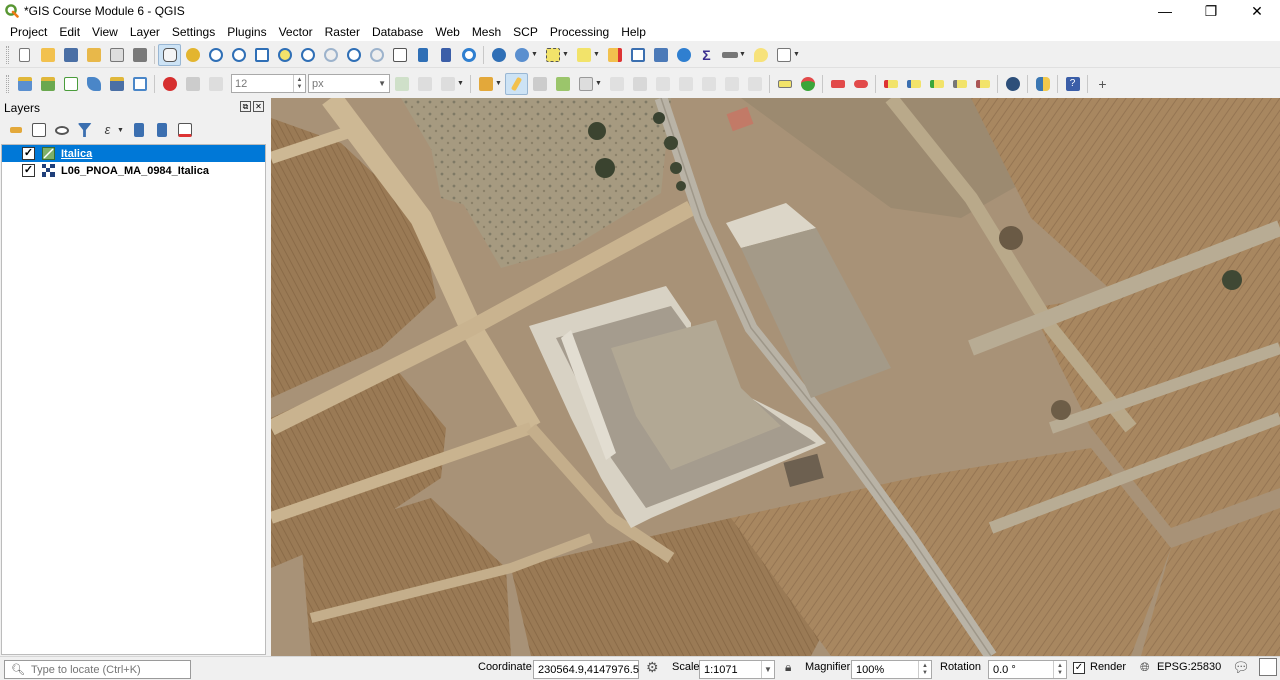 This screenshot has height=680, width=1280. What do you see at coordinates (70, 84) in the screenshot?
I see `new-shapefile-button` at bounding box center [70, 84].